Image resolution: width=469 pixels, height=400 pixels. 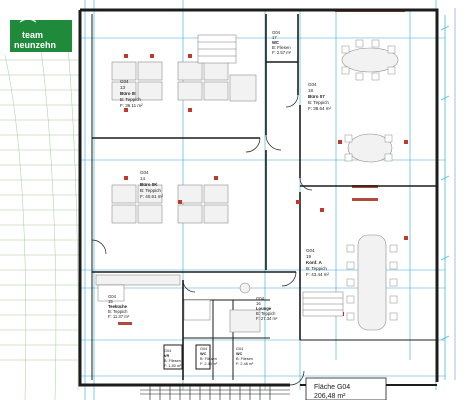 What do you see at coordinates (209, 356) in the screenshot?
I see `room-label-wc-a: G04 WC B: Fliesen F: 2.45 m²` at bounding box center [209, 356].